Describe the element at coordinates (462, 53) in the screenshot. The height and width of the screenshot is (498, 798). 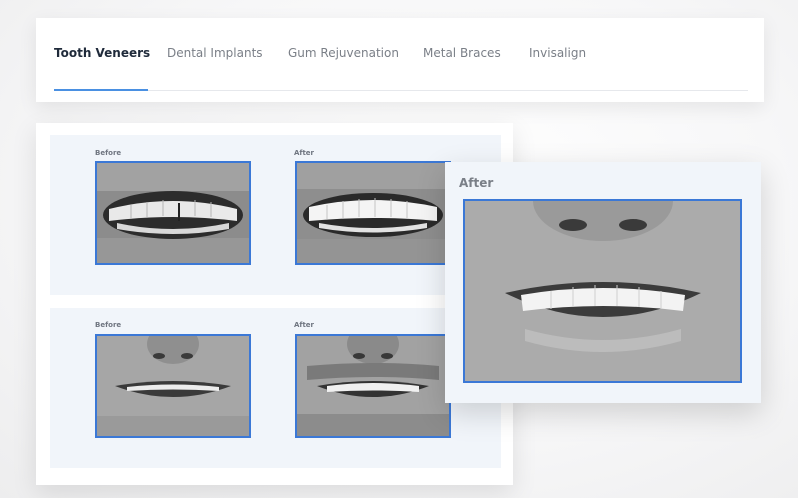
I see `tab-metal-braces: Metal Braces` at that location.